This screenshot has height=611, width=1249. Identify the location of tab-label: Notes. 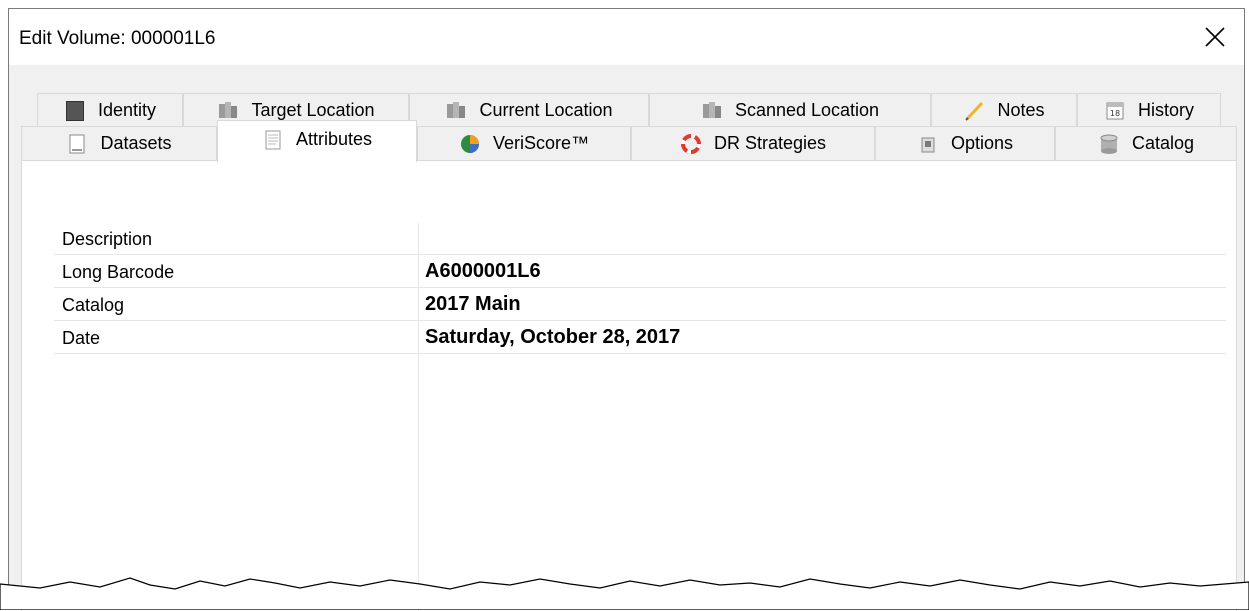
(1021, 110).